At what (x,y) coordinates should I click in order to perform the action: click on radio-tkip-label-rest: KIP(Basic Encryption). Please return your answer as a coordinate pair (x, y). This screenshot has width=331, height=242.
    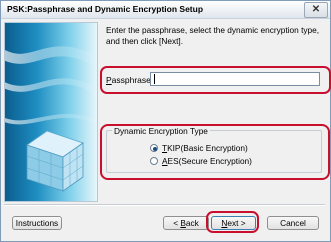
    Looking at the image, I should click on (207, 148).